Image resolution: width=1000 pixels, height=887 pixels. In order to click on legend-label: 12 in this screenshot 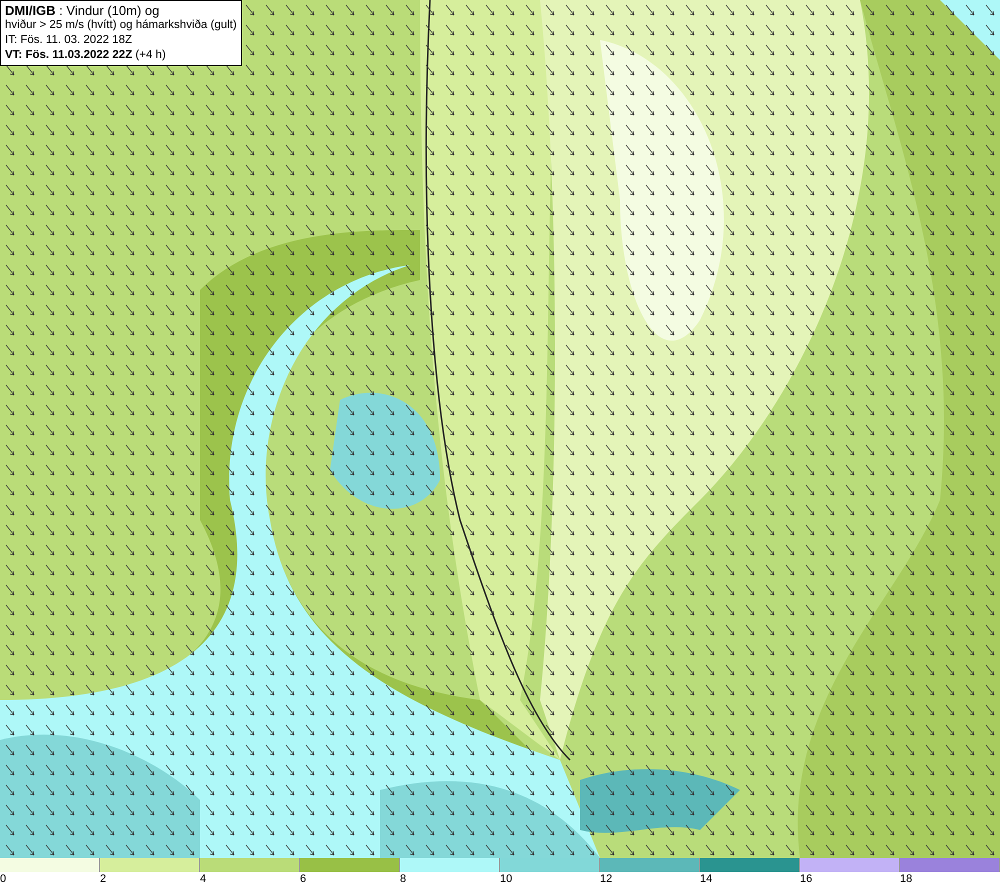, I will do `click(606, 879)`.